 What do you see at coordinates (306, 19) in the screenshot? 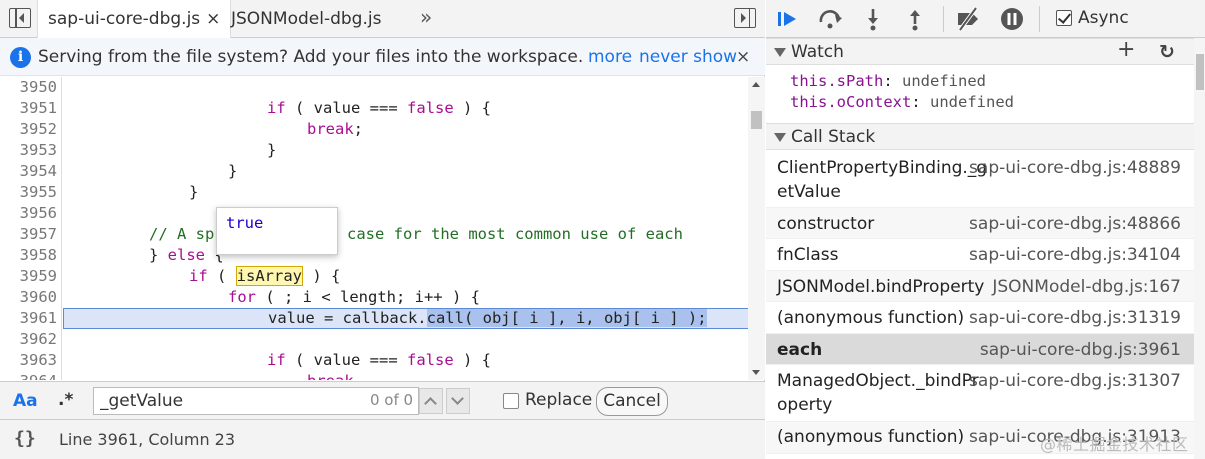
I see `tab-jsonmodel: JSONModel-dbg.js` at bounding box center [306, 19].